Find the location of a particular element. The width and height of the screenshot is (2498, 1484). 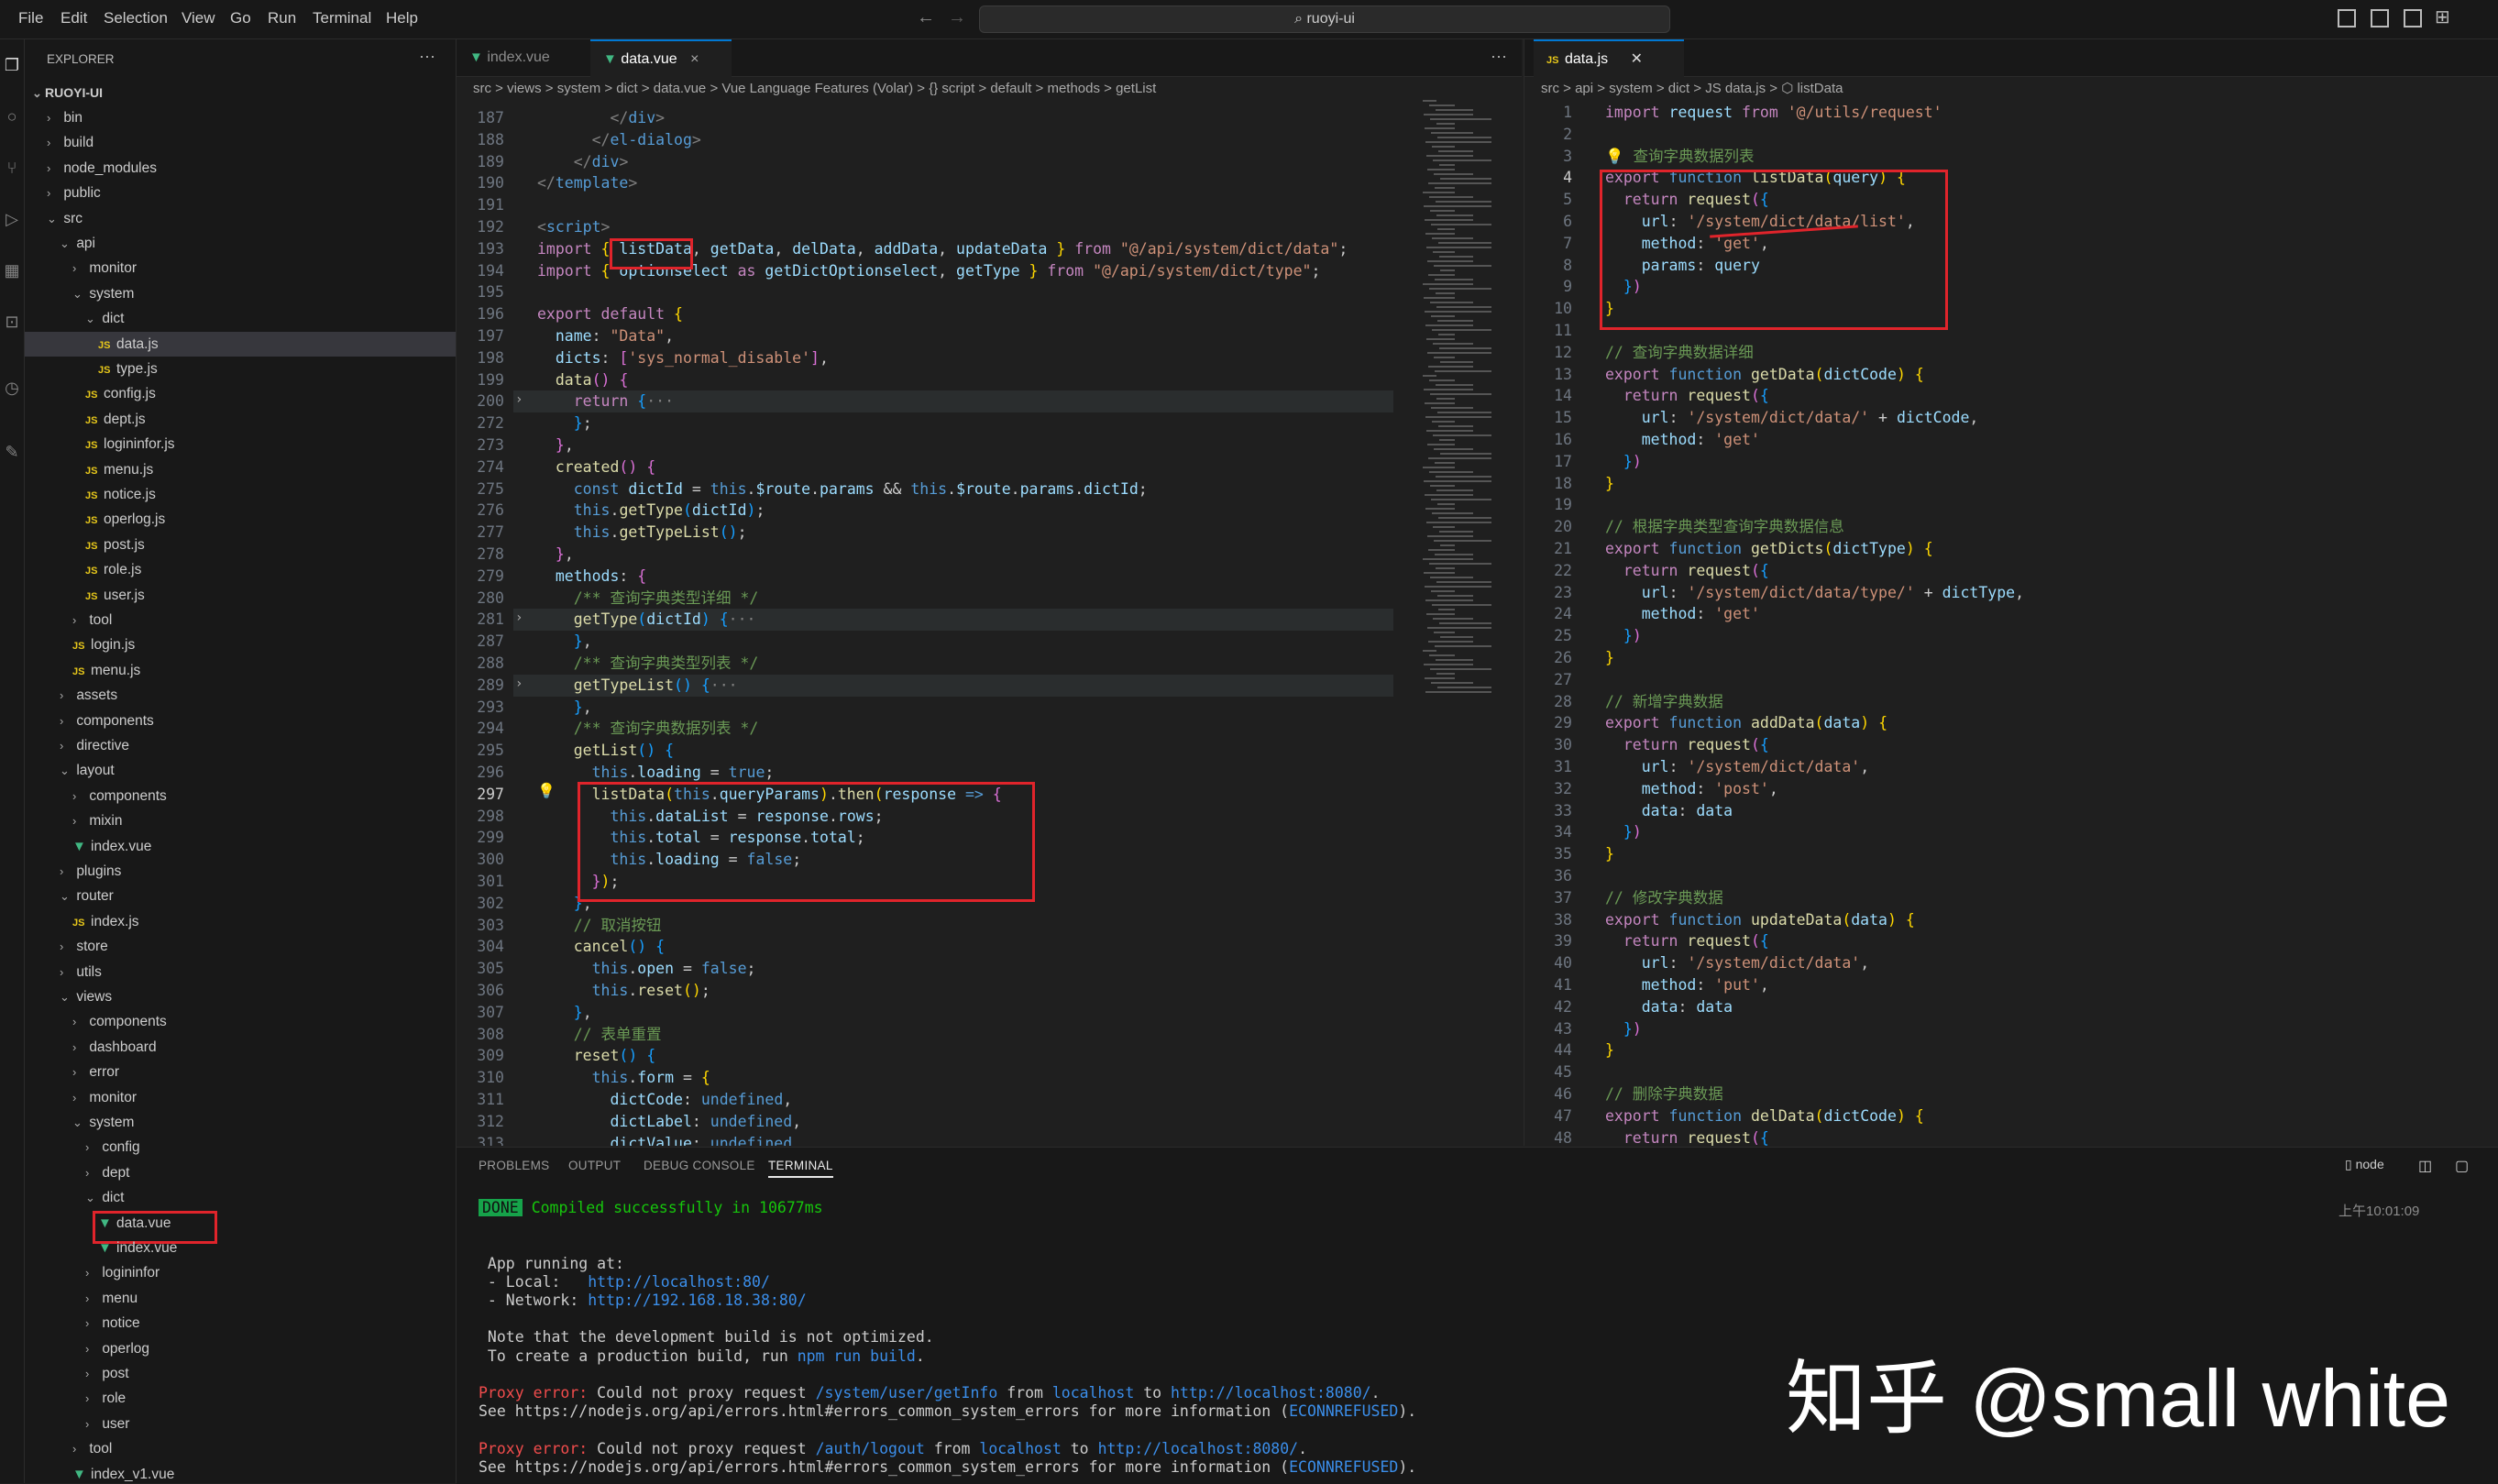

search-icon: ○ is located at coordinates (12, 116).